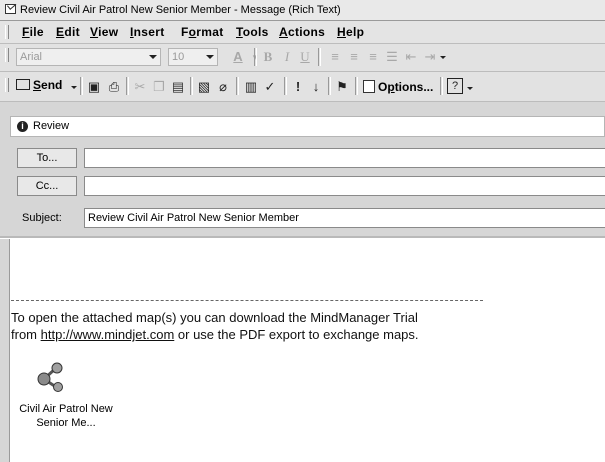 This screenshot has width=605, height=462. I want to click on print-icon: ⎙, so click(114, 87).